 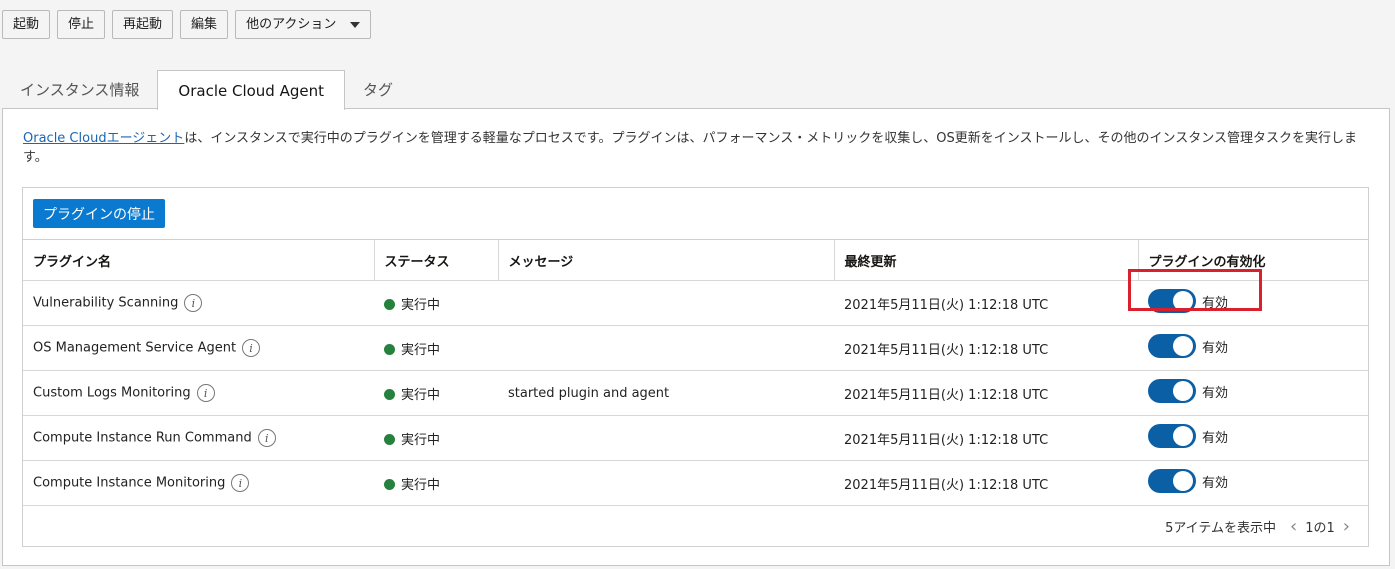 What do you see at coordinates (378, 89) in the screenshot?
I see `tab-tags: タグ` at bounding box center [378, 89].